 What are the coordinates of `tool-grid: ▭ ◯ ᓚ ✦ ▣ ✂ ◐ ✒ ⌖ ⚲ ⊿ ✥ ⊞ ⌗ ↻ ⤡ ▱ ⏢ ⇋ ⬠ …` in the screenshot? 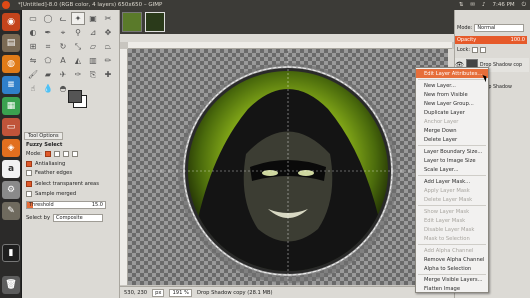 It's located at (71, 53).